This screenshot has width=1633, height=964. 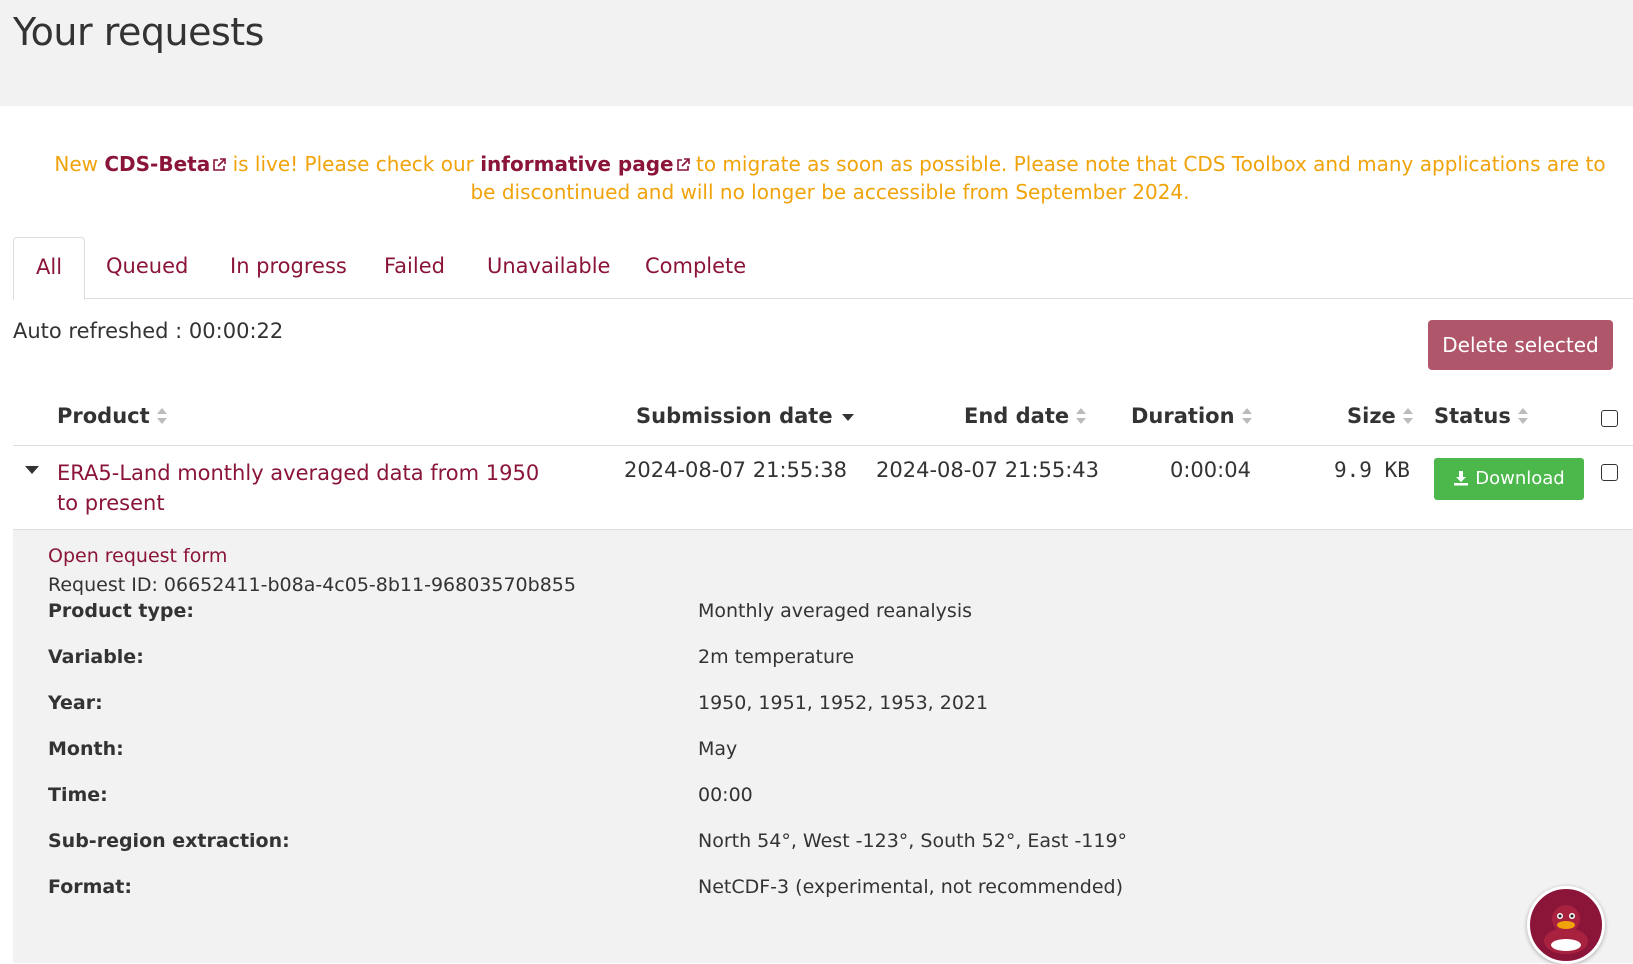 I want to click on download-button: Download, so click(x=1509, y=479).